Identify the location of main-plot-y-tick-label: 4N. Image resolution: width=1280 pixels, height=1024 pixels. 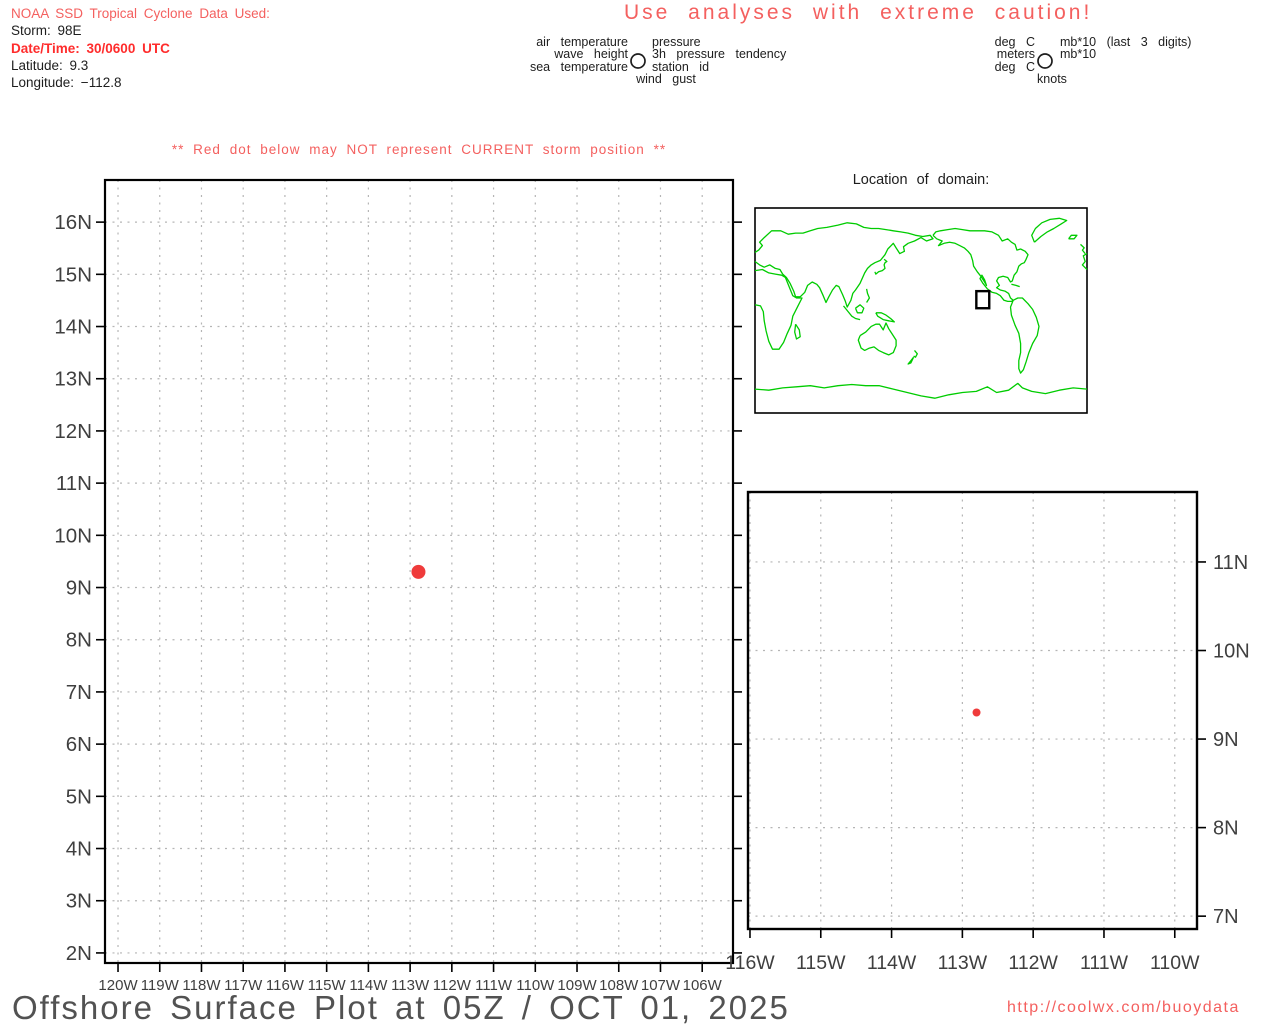
(79, 849).